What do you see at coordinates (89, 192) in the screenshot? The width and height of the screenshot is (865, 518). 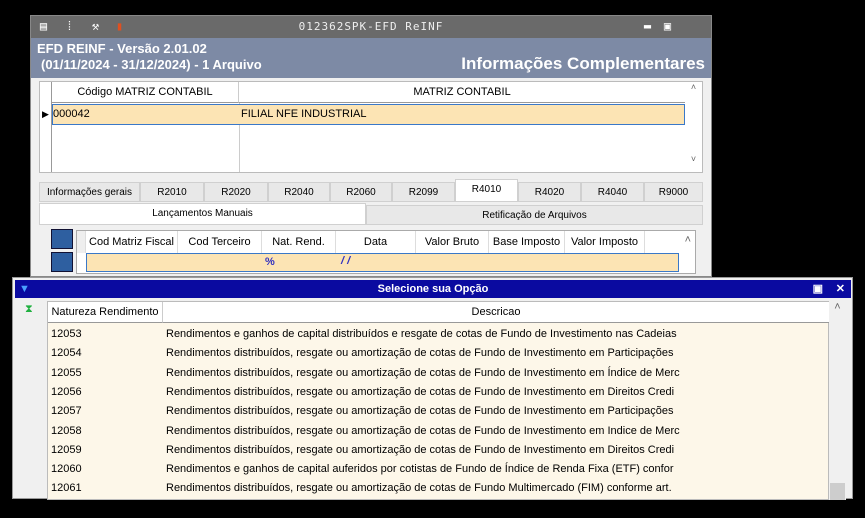 I see `tab-informacoes-gerais: Informações gerais` at bounding box center [89, 192].